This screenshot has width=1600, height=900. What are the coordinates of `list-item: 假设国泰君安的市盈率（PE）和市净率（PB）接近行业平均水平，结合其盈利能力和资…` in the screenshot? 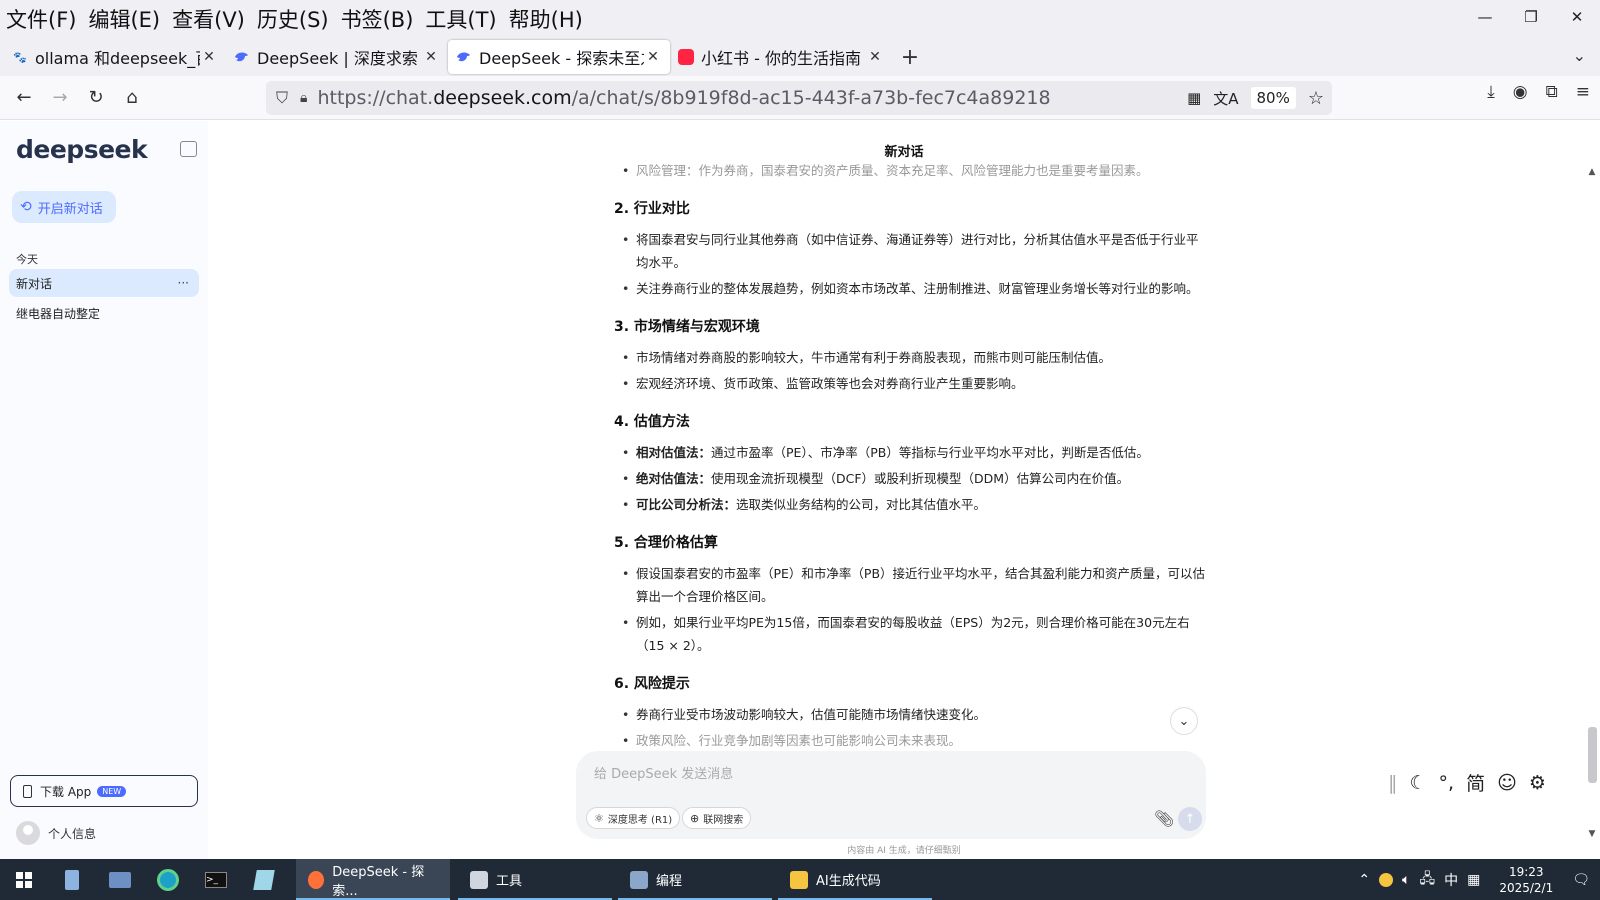 It's located at (912, 585).